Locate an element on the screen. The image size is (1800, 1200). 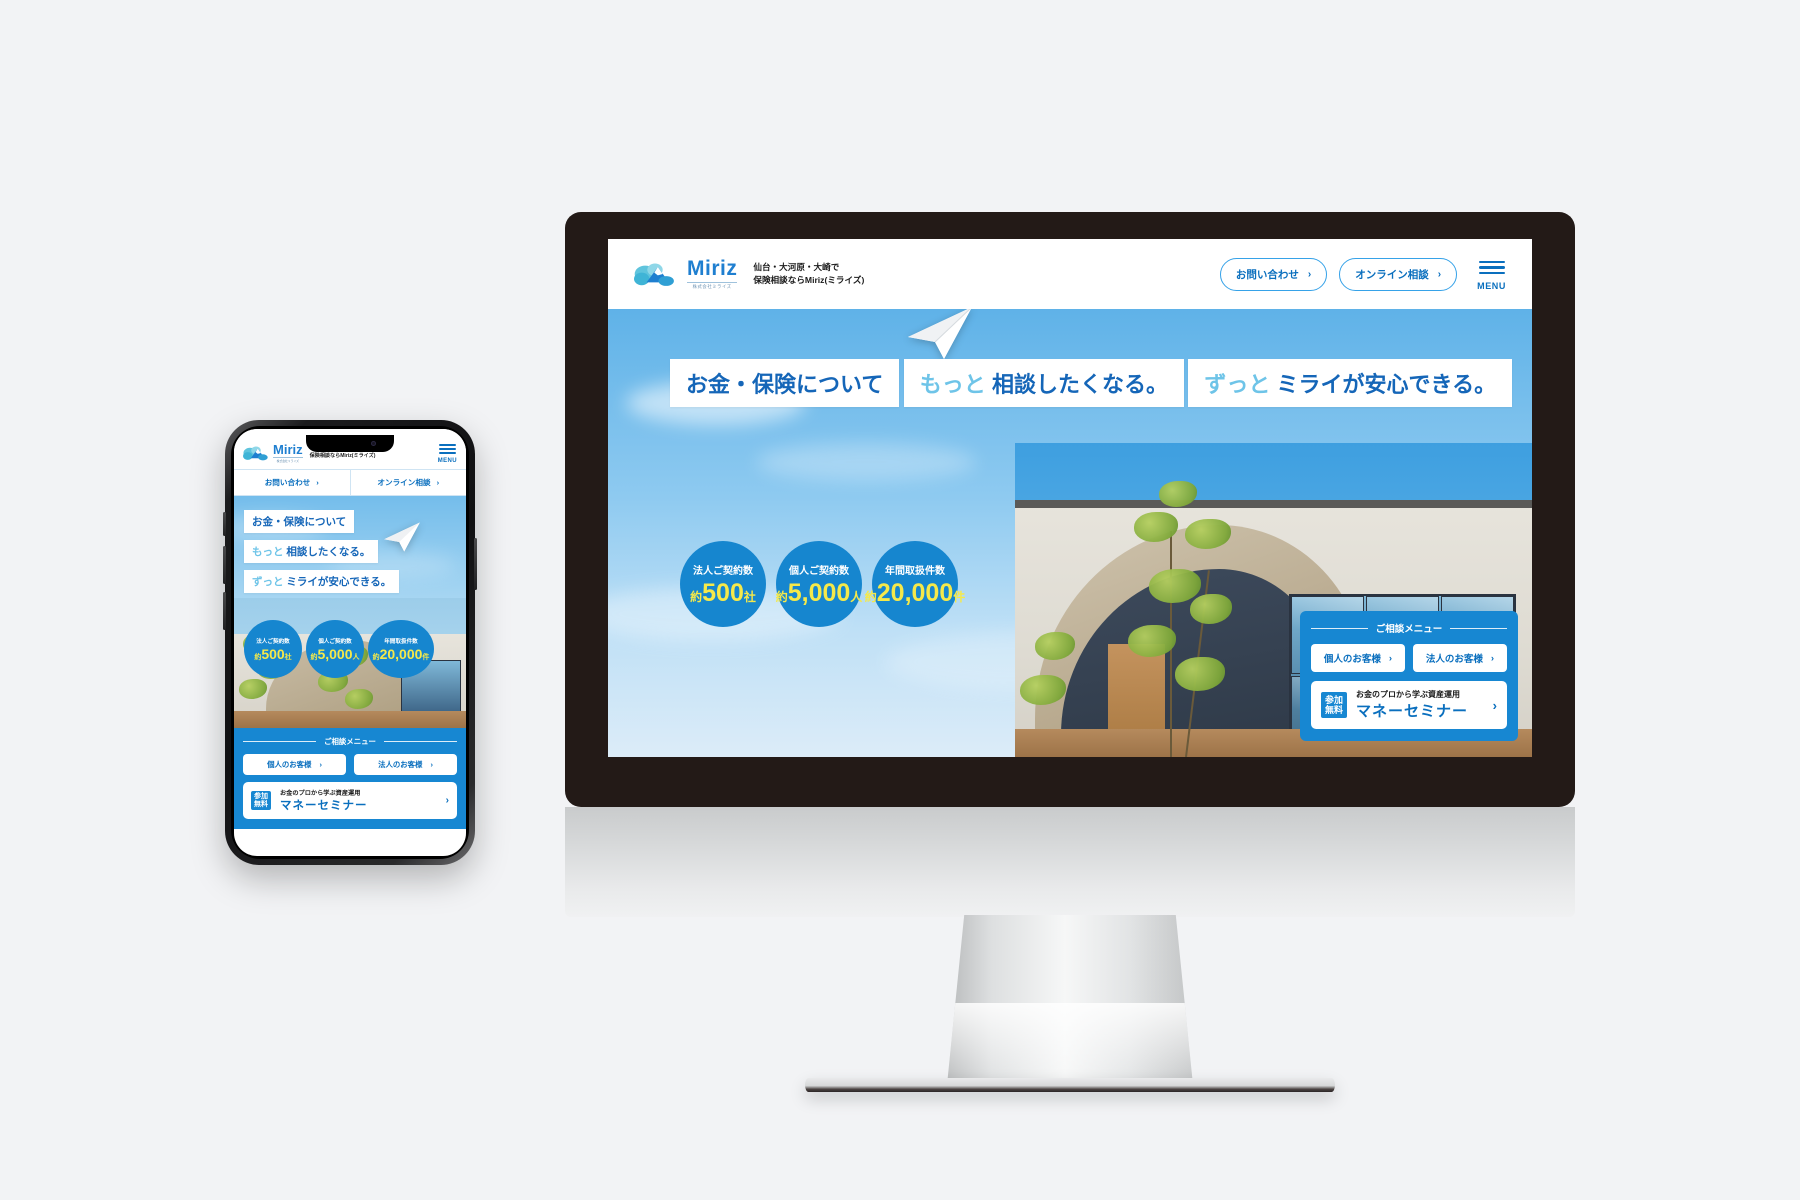
phone-volume-up-button is located at coordinates (224, 565).